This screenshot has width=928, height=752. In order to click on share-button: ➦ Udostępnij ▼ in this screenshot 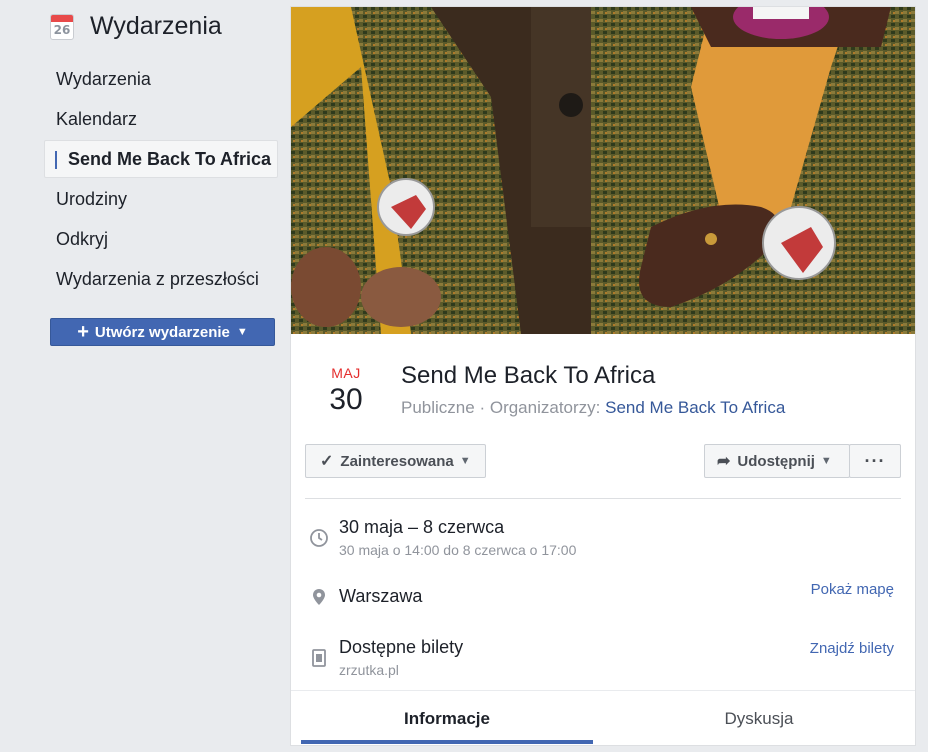, I will do `click(777, 461)`.